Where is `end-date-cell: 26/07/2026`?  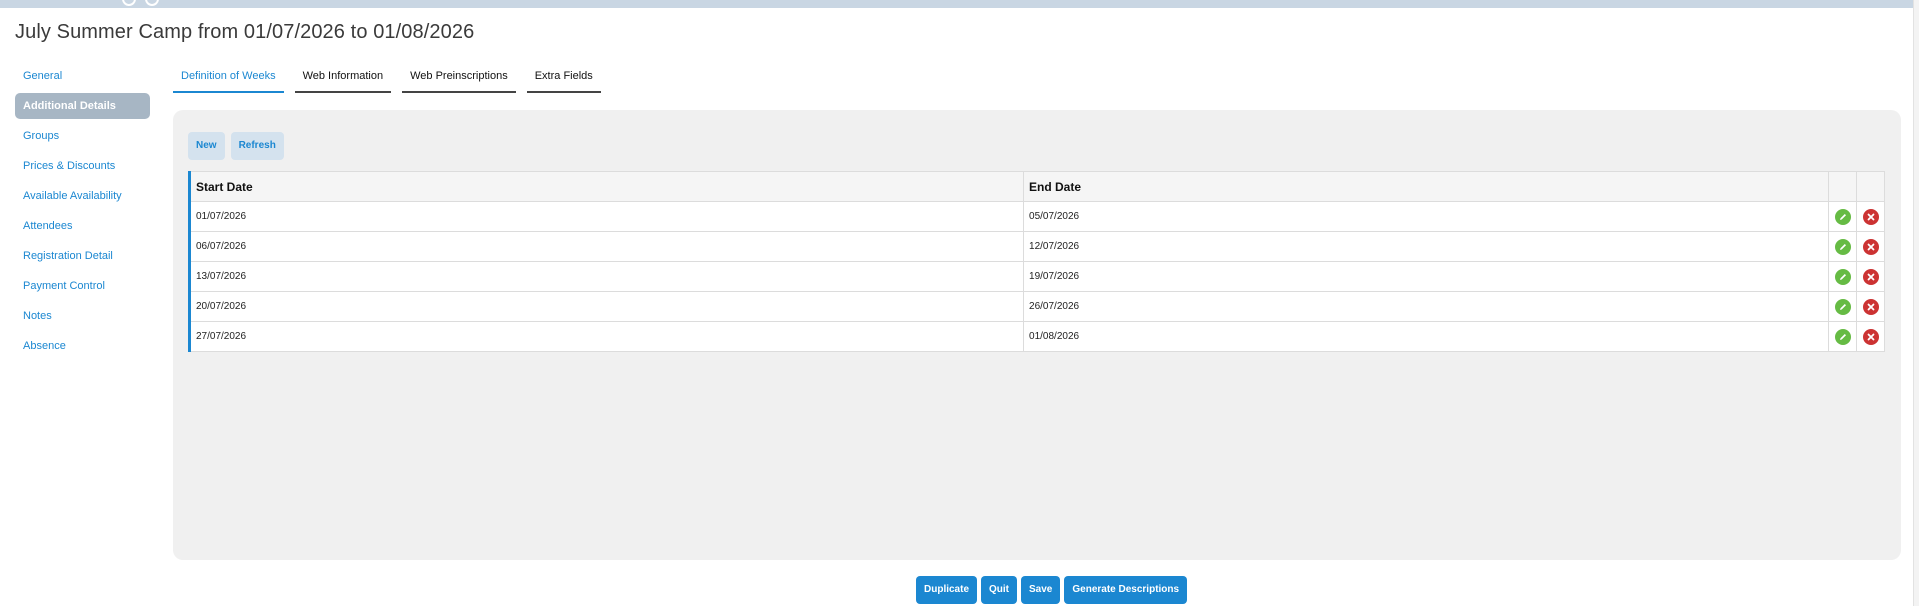
end-date-cell: 26/07/2026 is located at coordinates (1427, 306).